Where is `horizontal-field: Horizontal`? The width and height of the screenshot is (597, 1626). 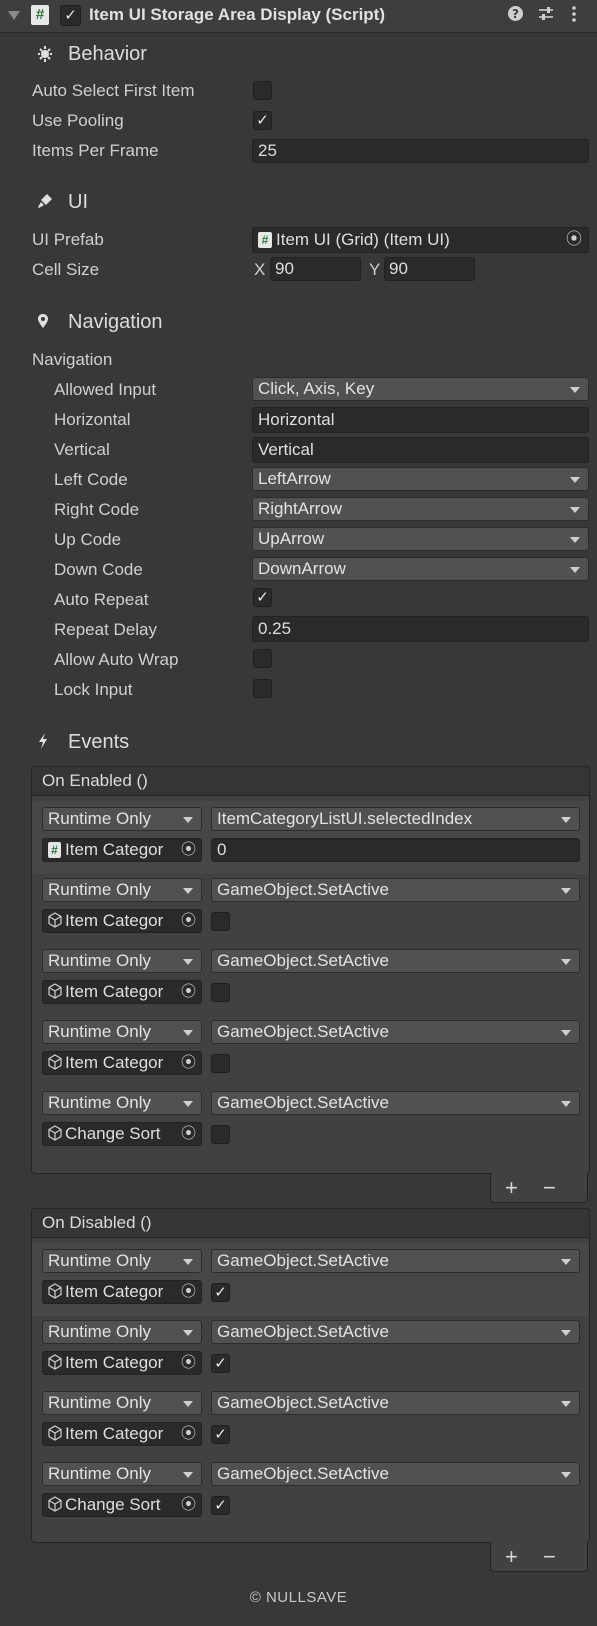
horizontal-field: Horizontal is located at coordinates (420, 420).